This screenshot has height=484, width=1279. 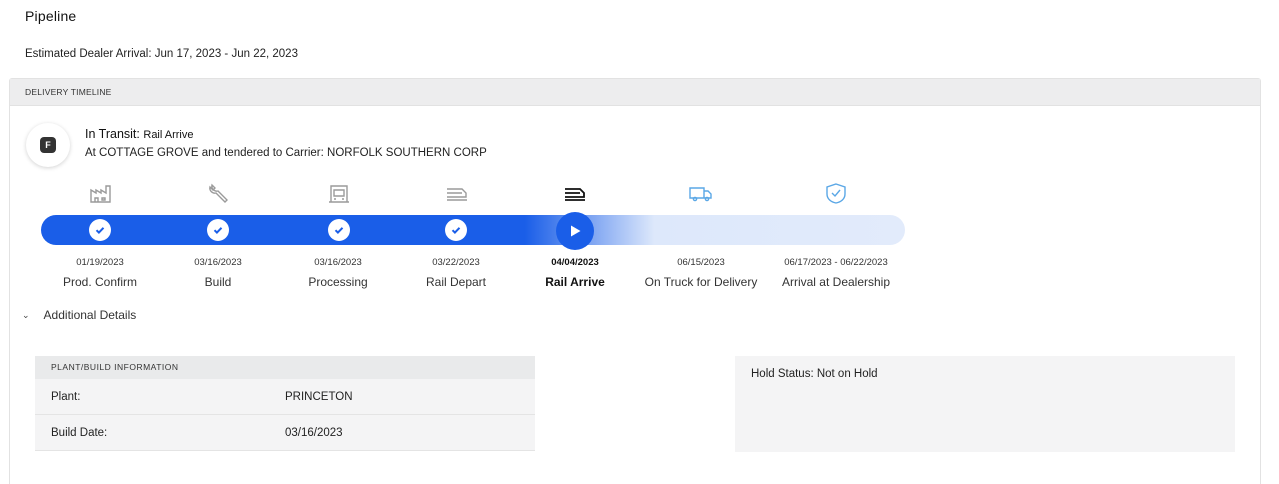 I want to click on plant-row: Plant: PRINCETON, so click(x=285, y=397).